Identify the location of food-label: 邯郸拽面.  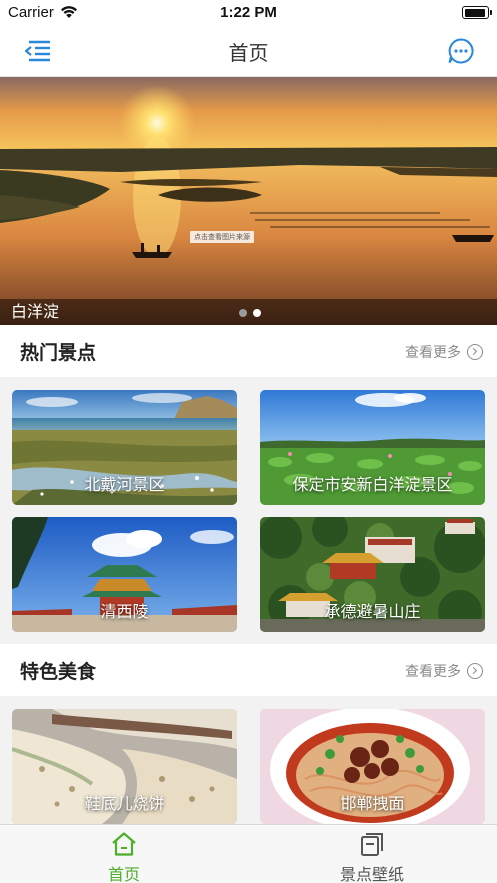
(372, 803).